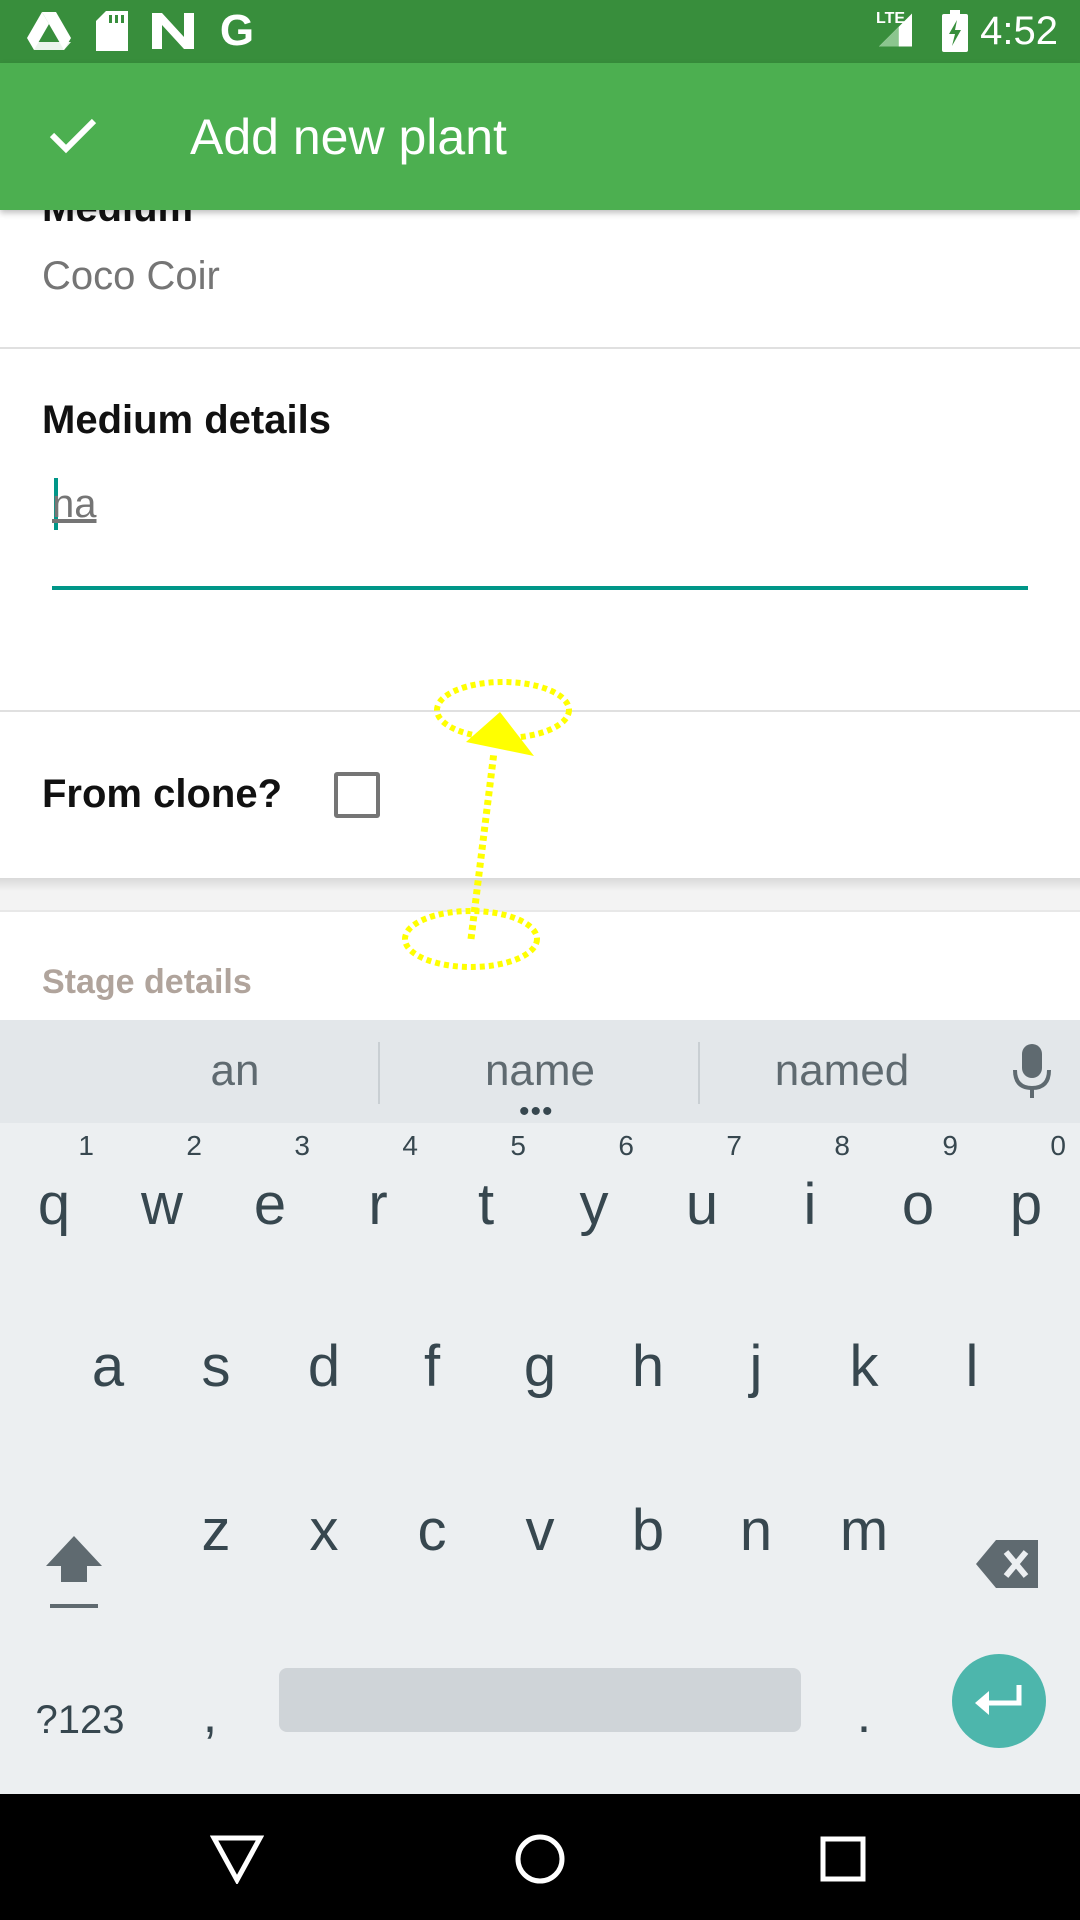 The image size is (1080, 1920). What do you see at coordinates (270, 1204) in the screenshot?
I see `key-label: e` at bounding box center [270, 1204].